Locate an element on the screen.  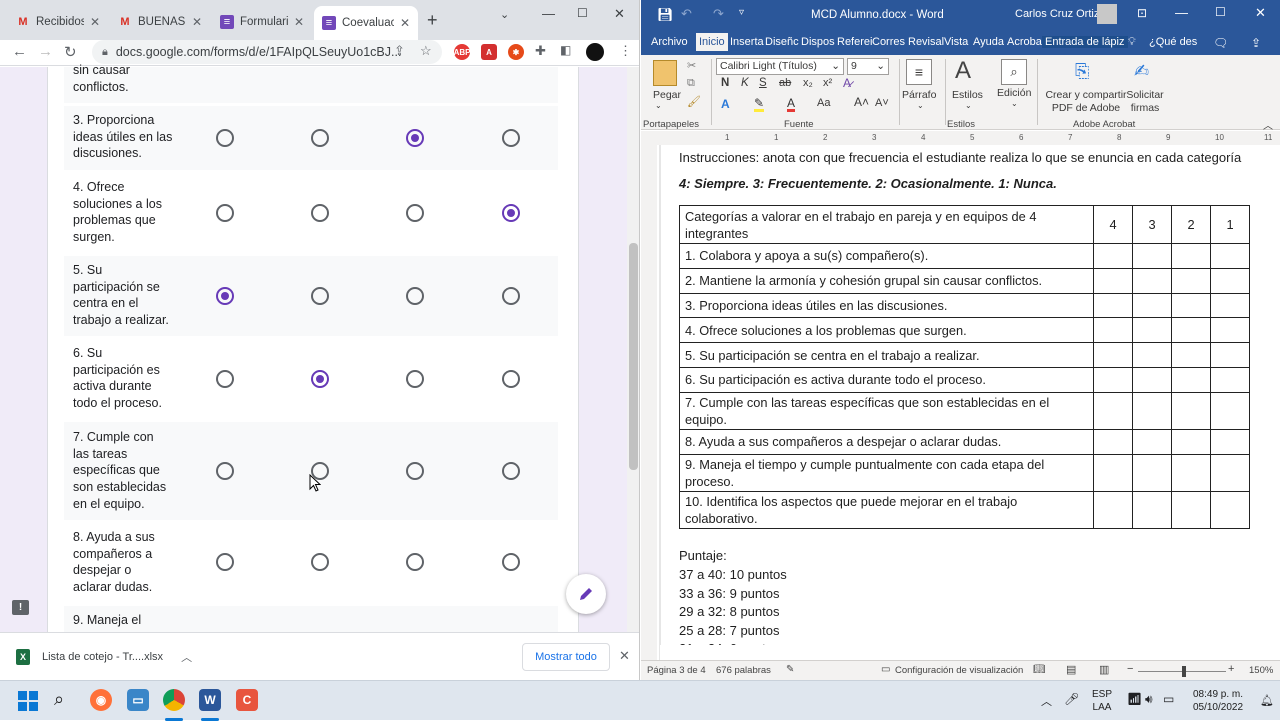
tab-entrada-lapiz: Entrada de lápiz is located at coordinates (1085, 42).